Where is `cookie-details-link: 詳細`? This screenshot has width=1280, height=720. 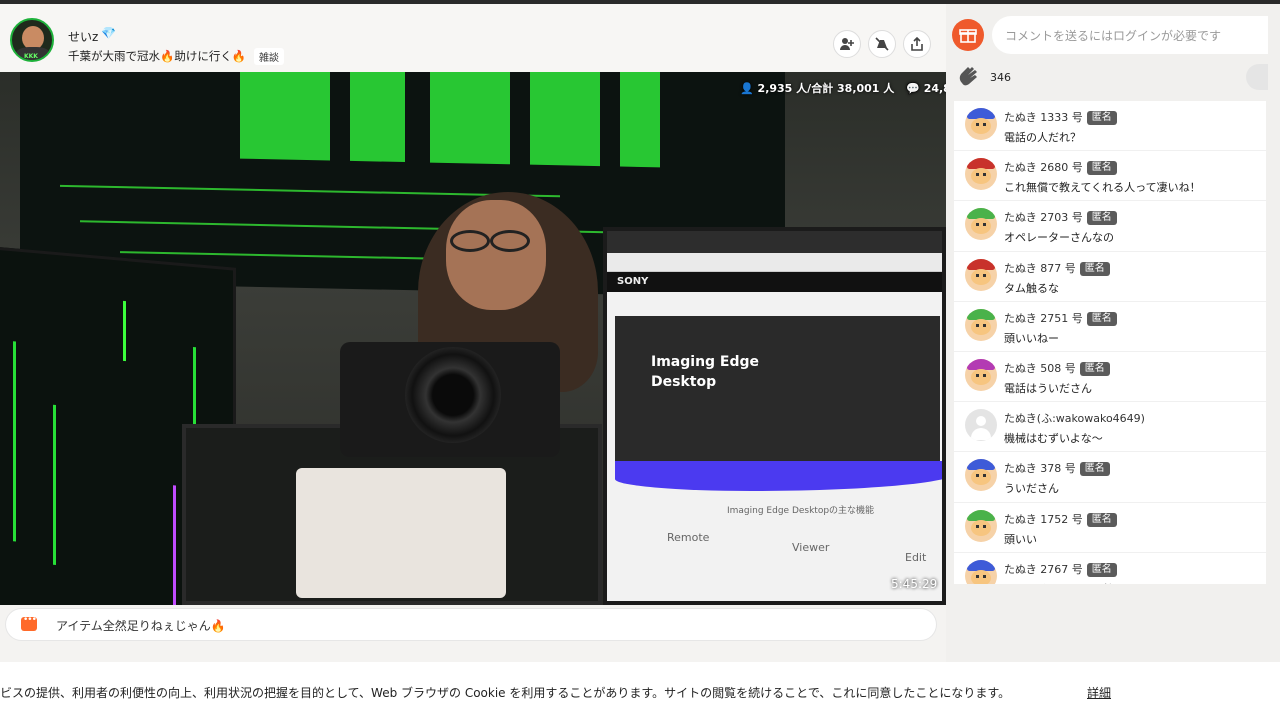
cookie-details-link: 詳細 is located at coordinates (1099, 692).